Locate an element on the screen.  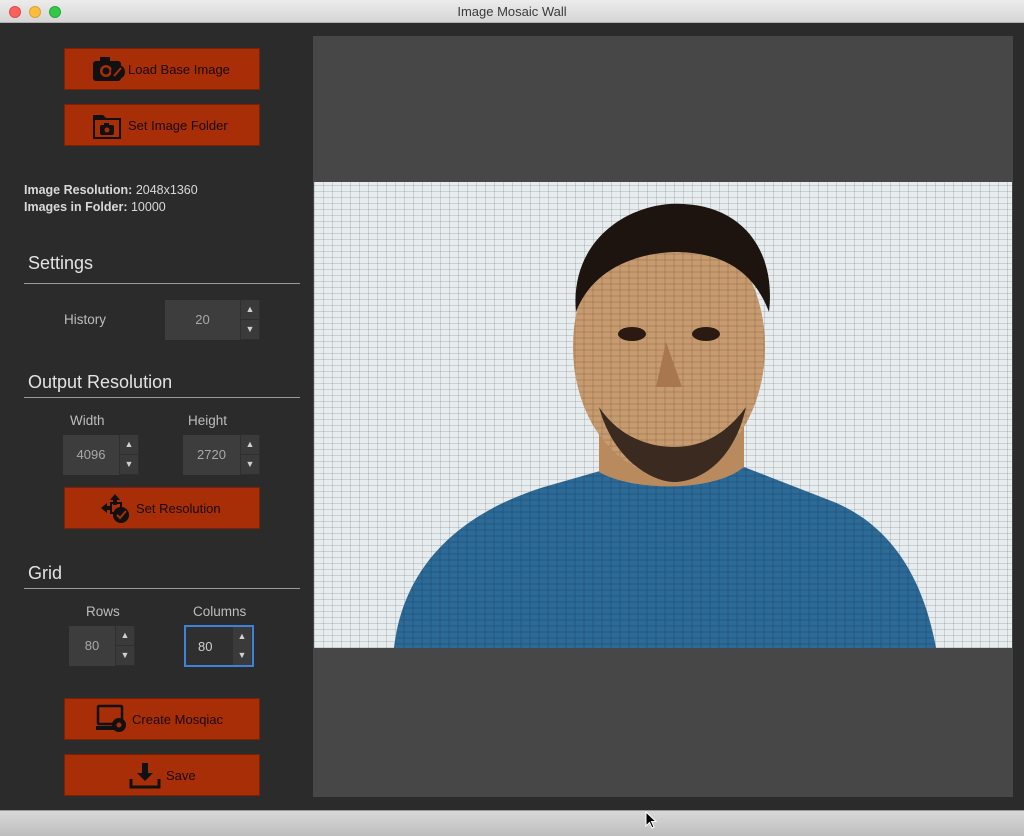
load-base-image-label: Load Base Image is located at coordinates (179, 69).